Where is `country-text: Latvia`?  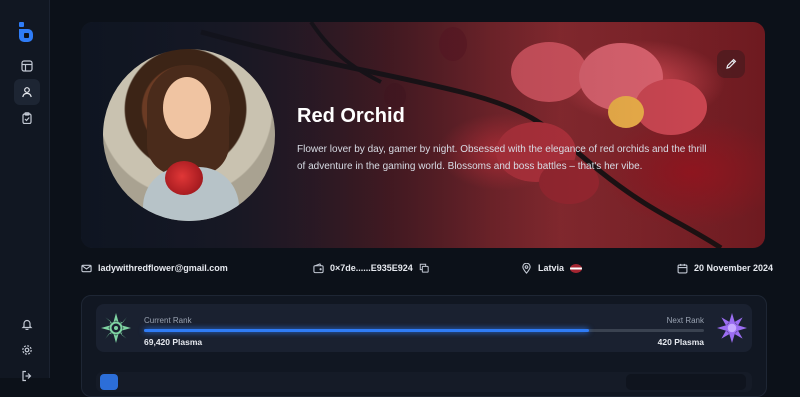
country-text: Latvia is located at coordinates (551, 268).